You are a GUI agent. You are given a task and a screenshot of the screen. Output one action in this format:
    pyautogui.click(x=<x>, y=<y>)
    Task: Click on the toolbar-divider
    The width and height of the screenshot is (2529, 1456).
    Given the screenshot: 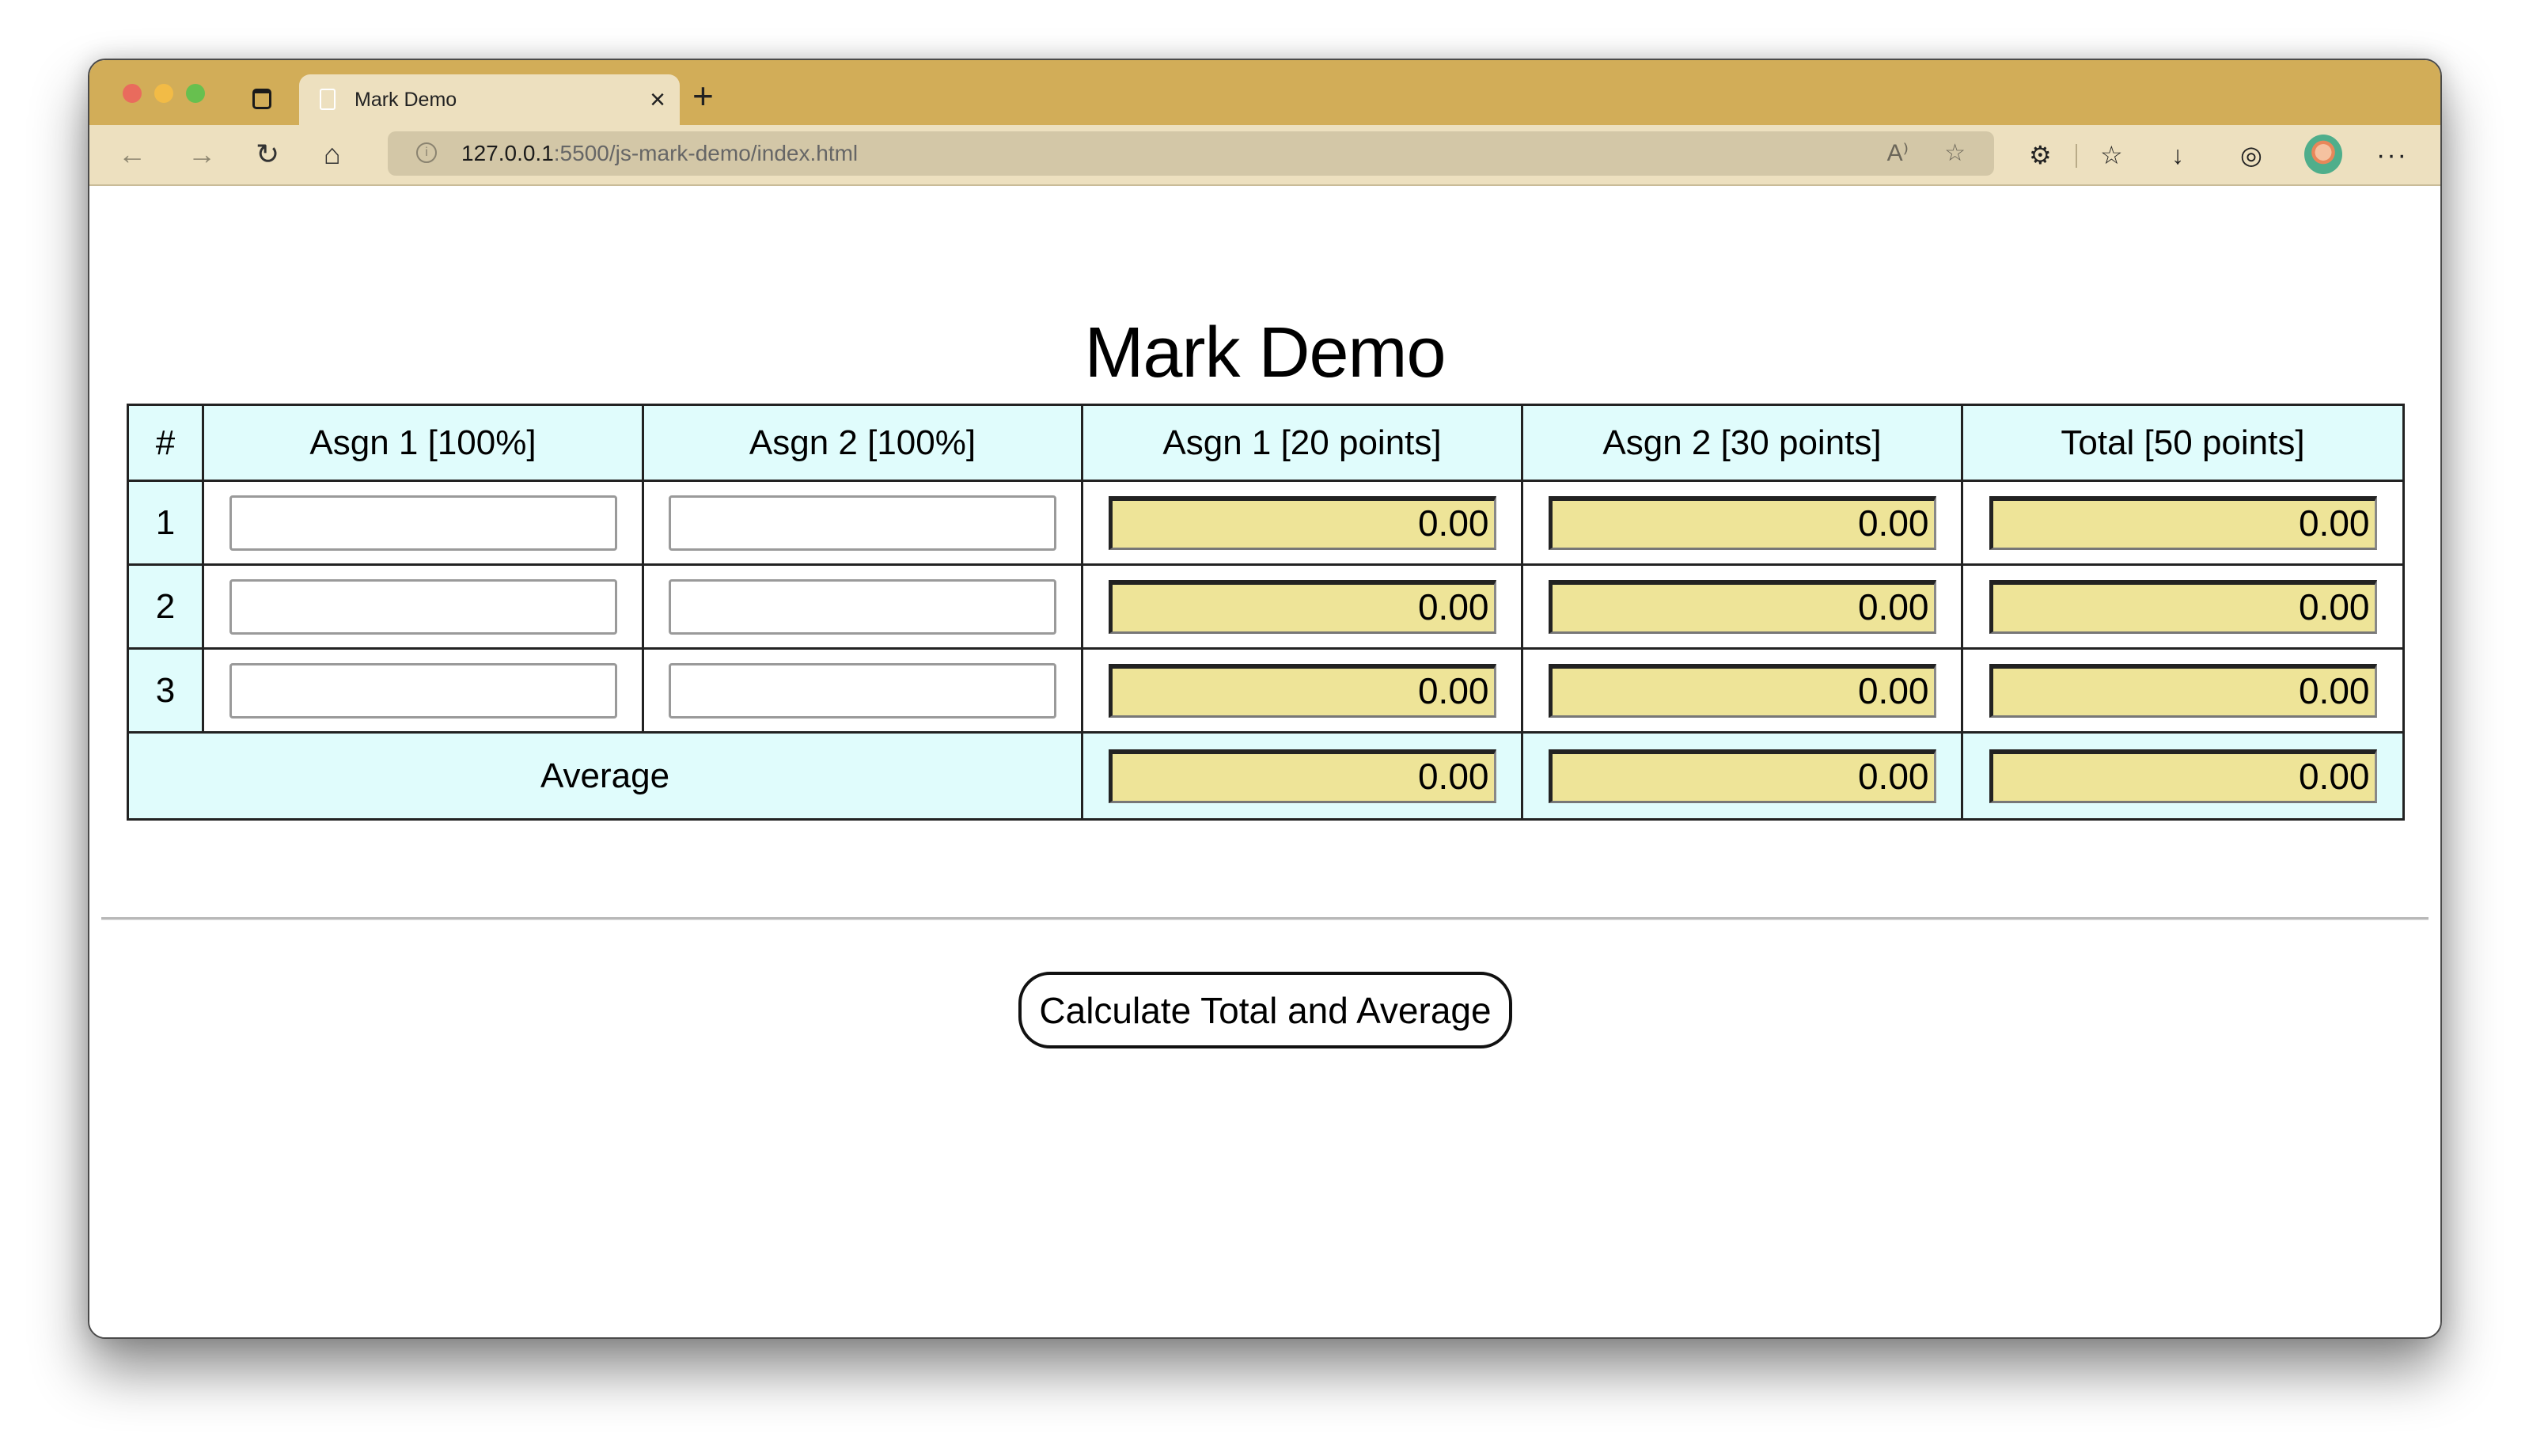 What is the action you would take?
    pyautogui.click(x=2076, y=156)
    